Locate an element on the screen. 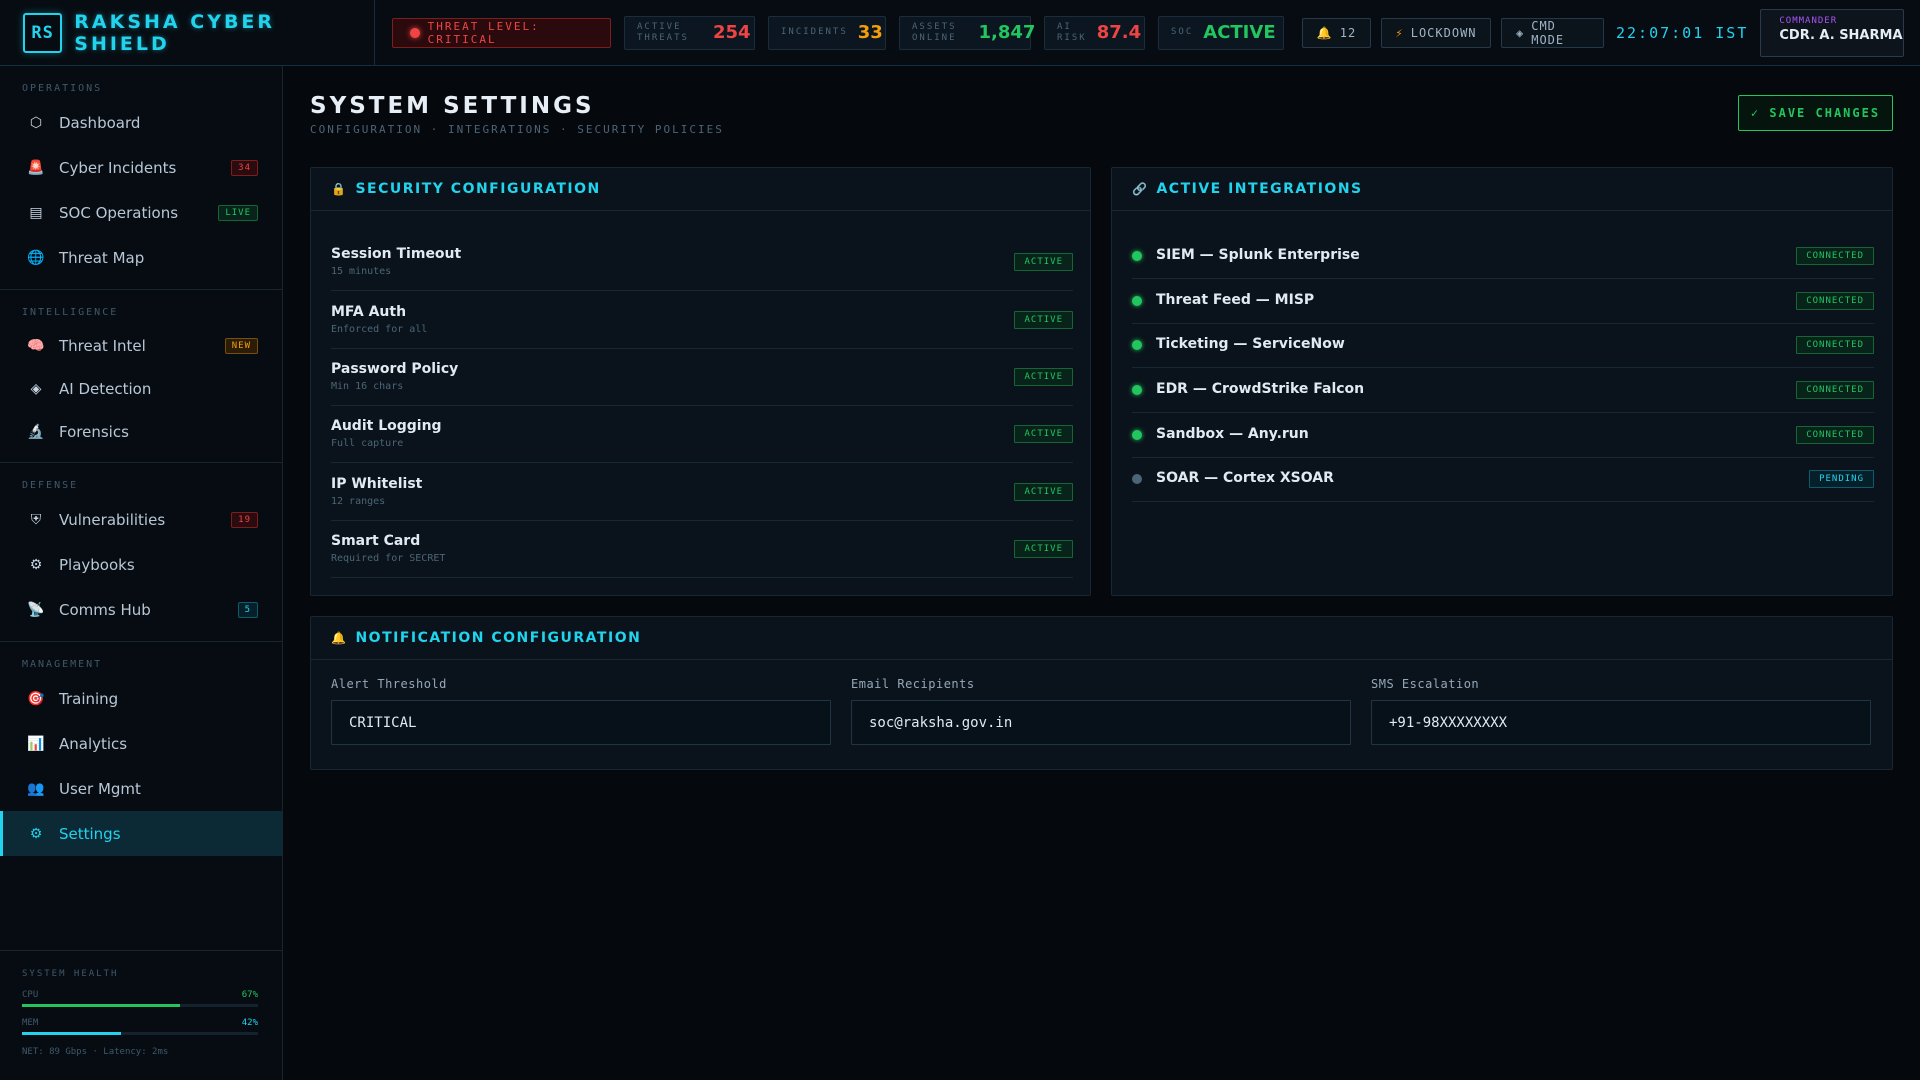 The image size is (1920, 1080). new-badge: NEW is located at coordinates (241, 345).